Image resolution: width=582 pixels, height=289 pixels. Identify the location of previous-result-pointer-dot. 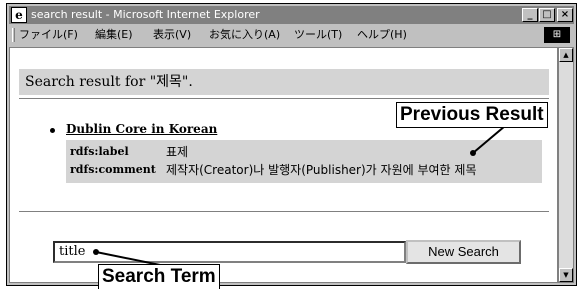
(473, 153).